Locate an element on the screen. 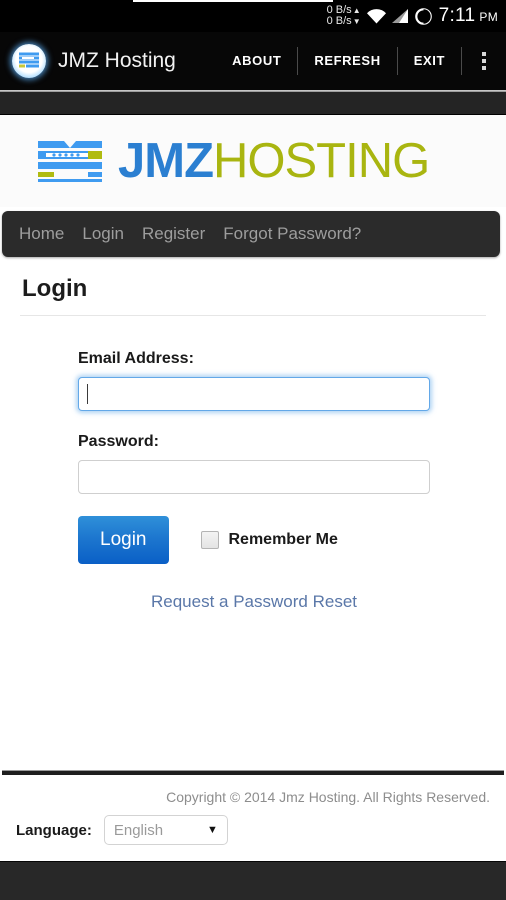 This screenshot has height=900, width=506. app-action-bar: JMZ Hosting ABOUT REFRESH EXIT is located at coordinates (253, 61).